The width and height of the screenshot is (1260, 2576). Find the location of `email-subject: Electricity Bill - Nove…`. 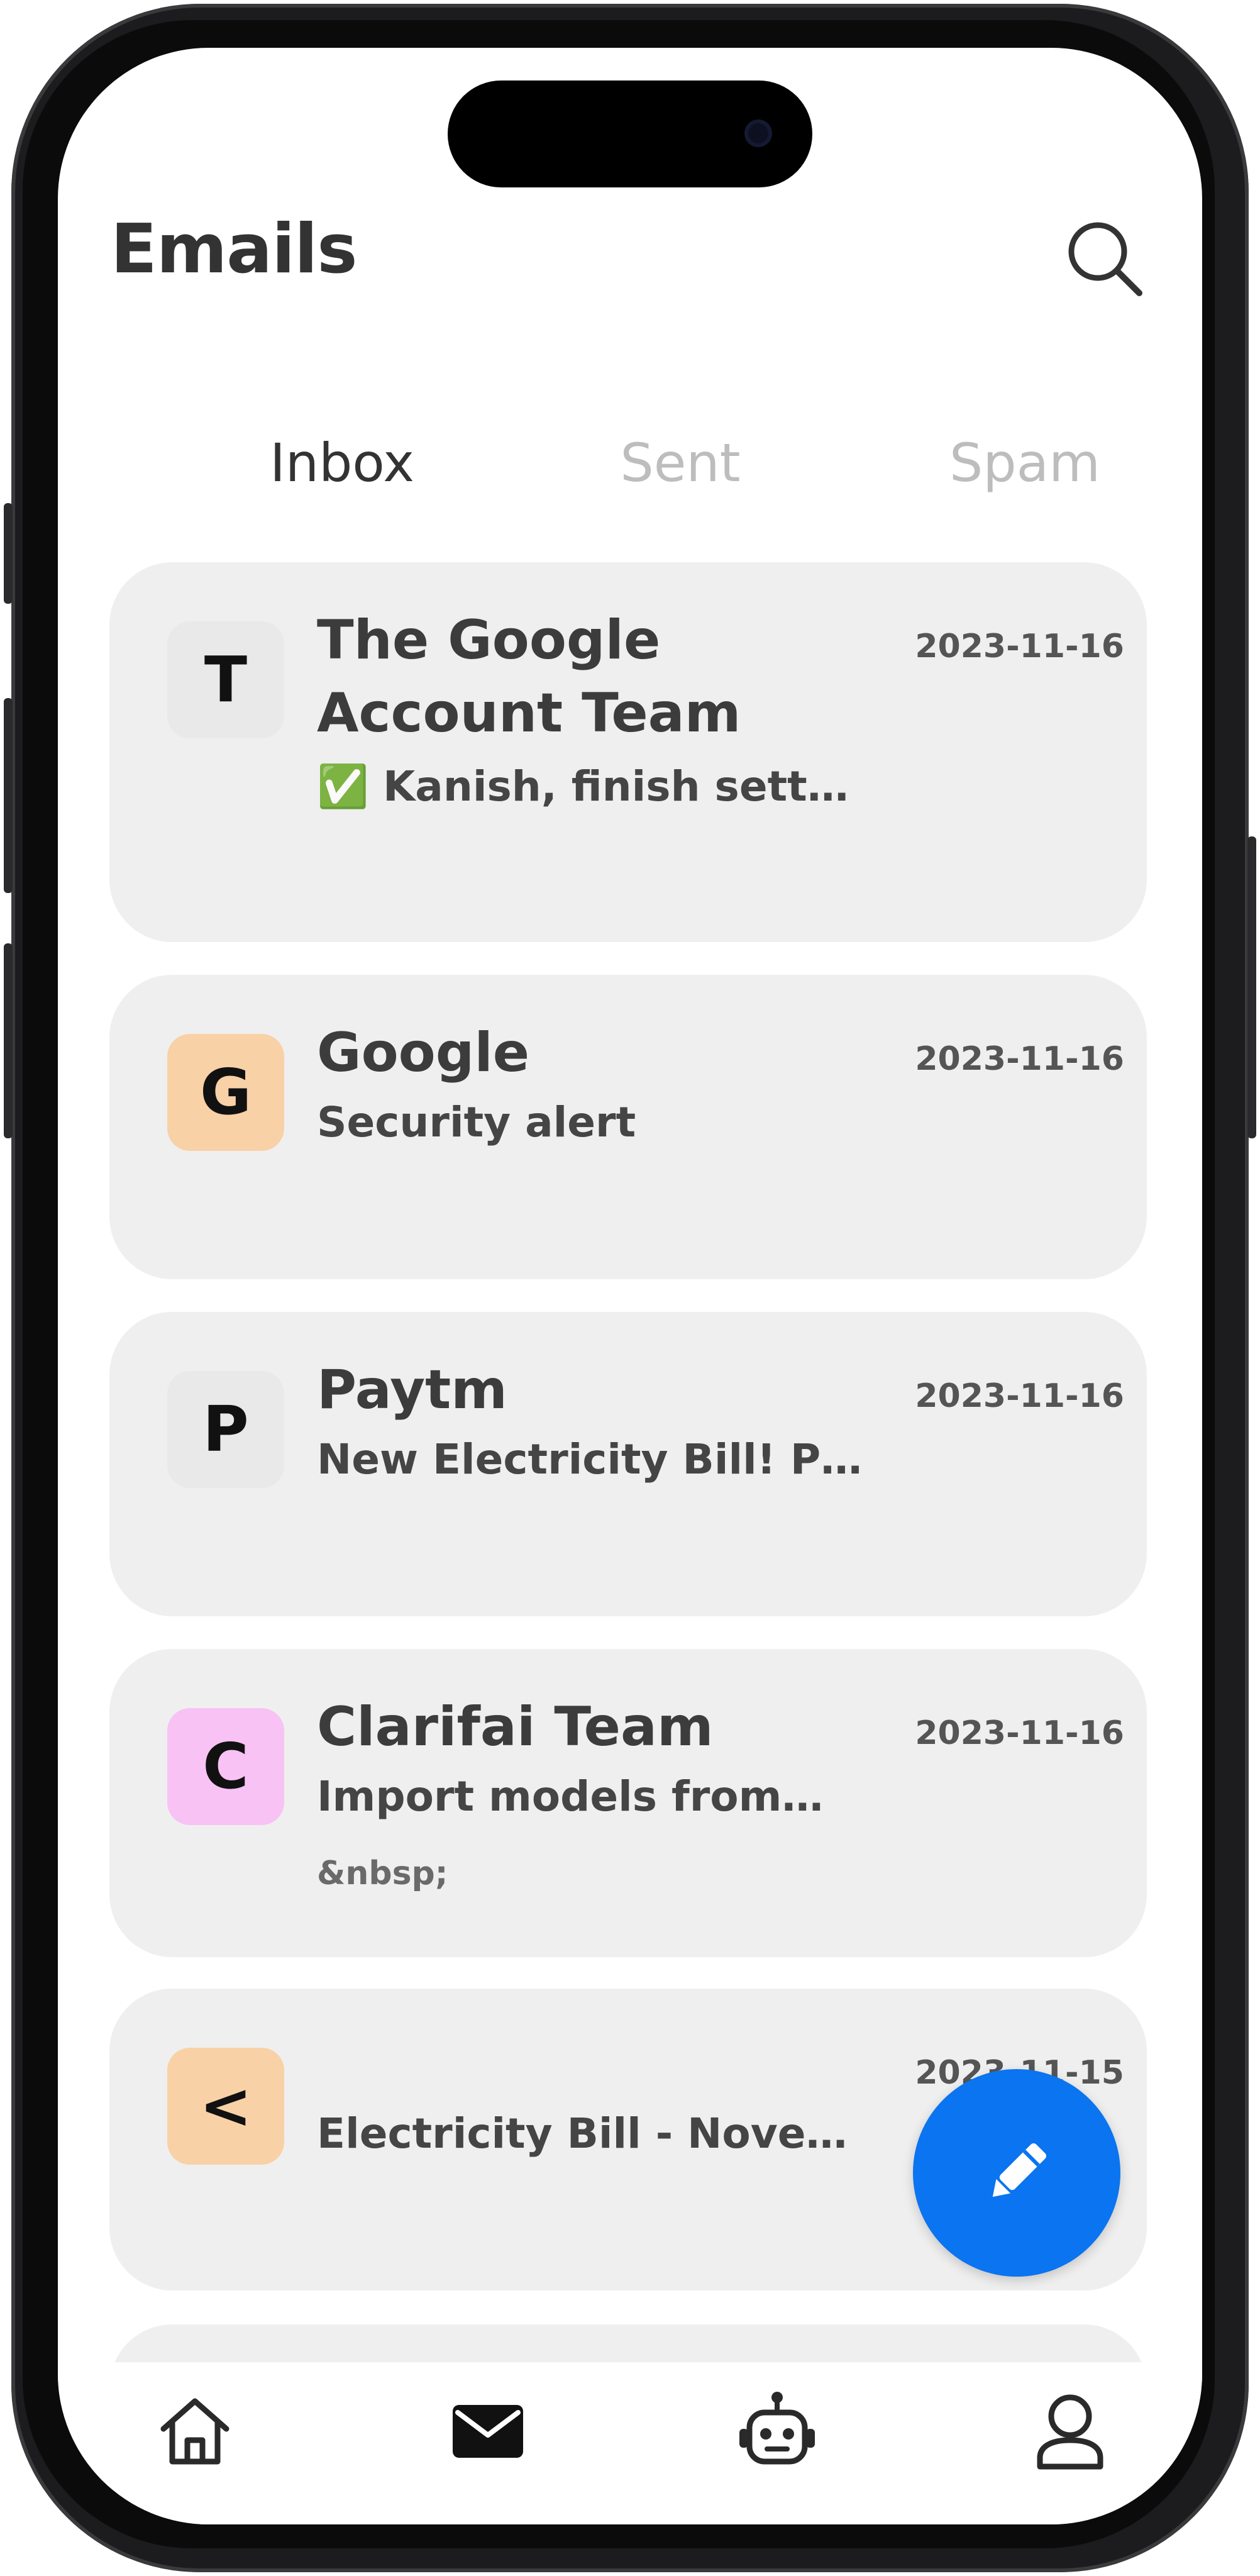

email-subject: Electricity Bill - Nove… is located at coordinates (582, 2133).